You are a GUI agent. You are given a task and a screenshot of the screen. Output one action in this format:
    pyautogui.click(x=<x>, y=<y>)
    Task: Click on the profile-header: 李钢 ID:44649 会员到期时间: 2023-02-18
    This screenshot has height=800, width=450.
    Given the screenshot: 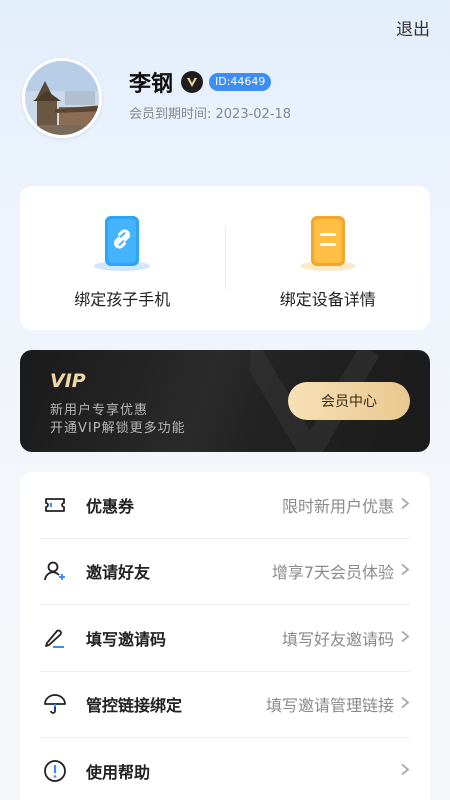 What is the action you would take?
    pyautogui.click(x=222, y=99)
    